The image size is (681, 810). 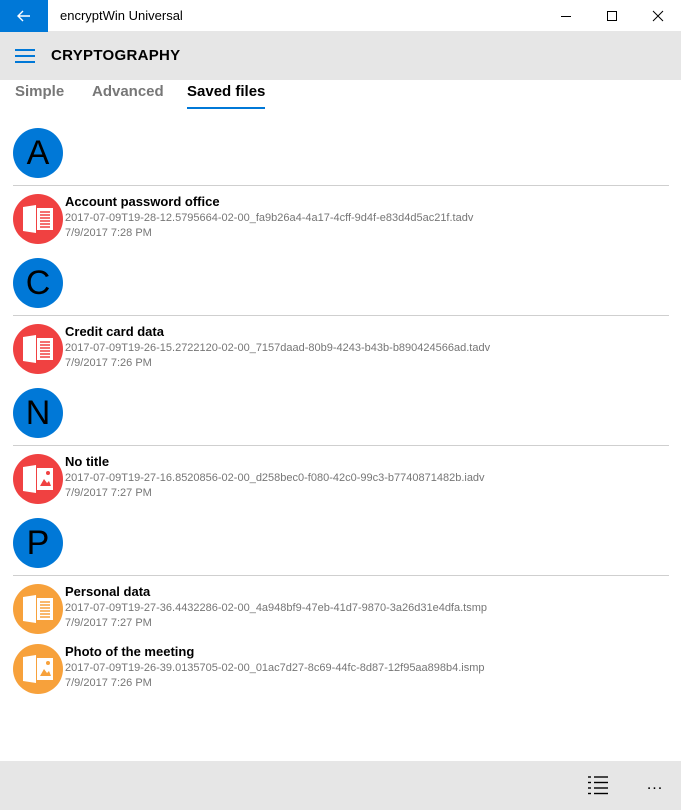 I want to click on file-title: No title, so click(x=87, y=461).